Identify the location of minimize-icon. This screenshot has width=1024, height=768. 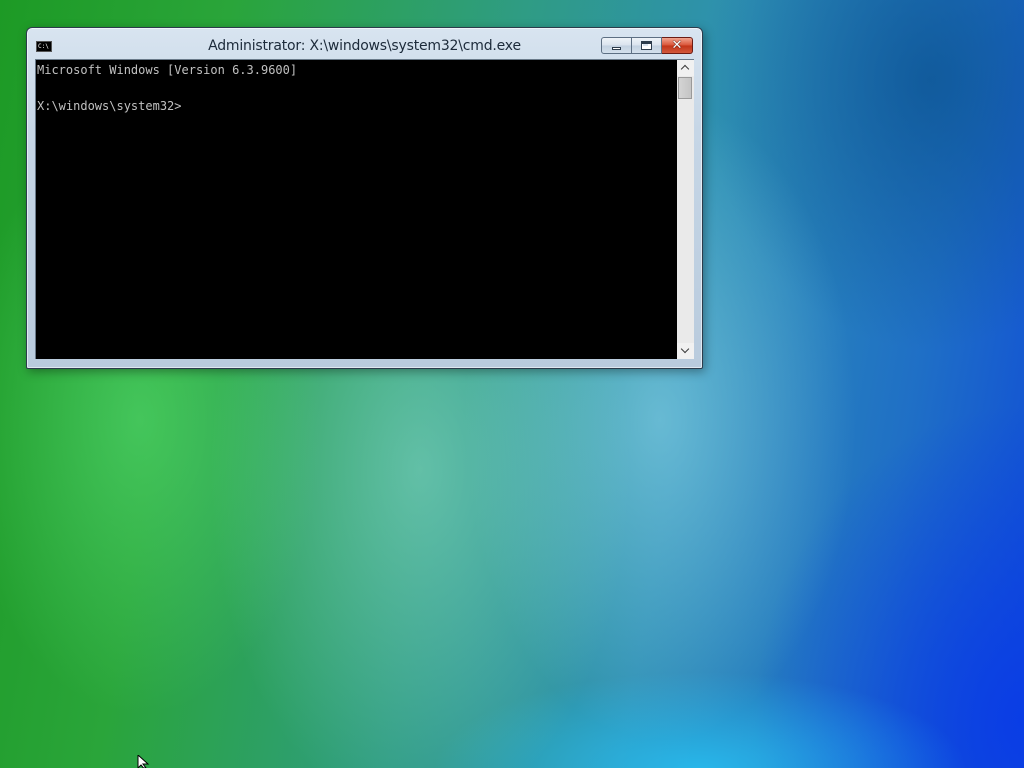
(616, 48).